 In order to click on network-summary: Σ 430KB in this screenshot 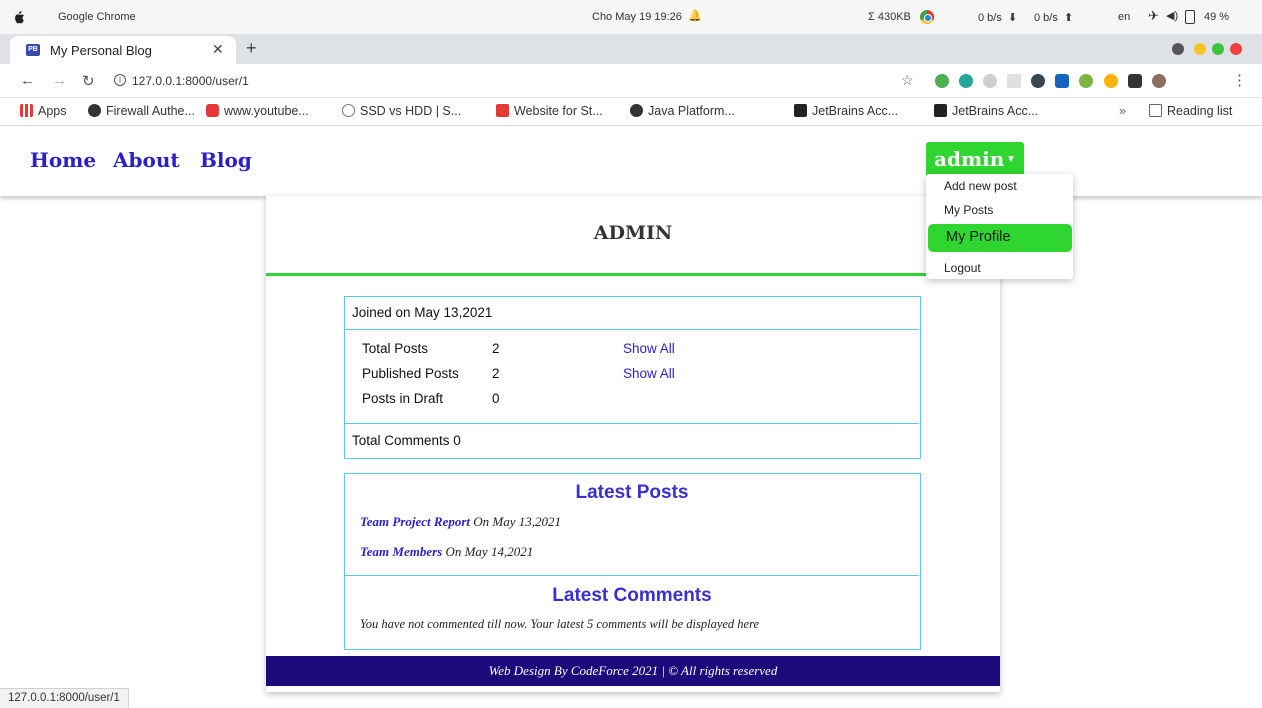, I will do `click(889, 17)`.